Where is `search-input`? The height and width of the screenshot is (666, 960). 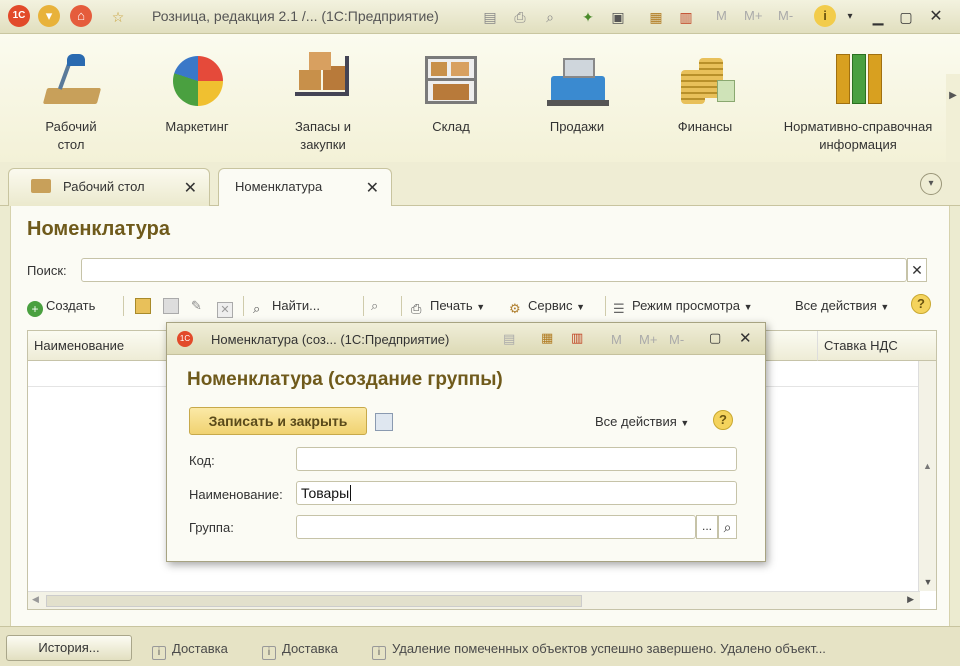 search-input is located at coordinates (494, 270).